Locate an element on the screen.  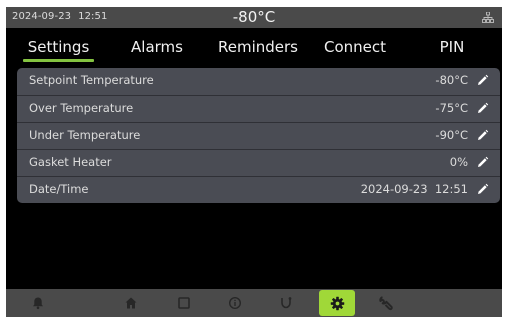
info-icon is located at coordinates (235, 303).